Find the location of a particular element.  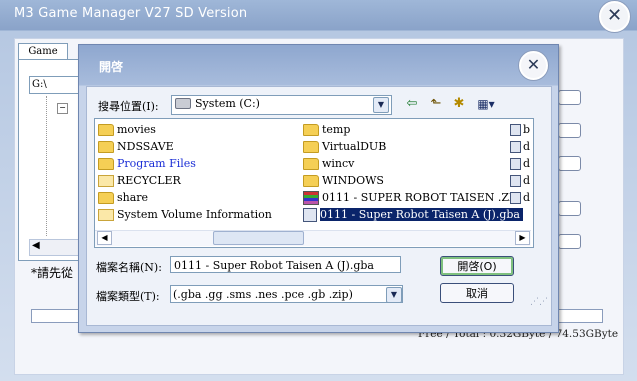

filetype-select: (.gba .gg .sms .nes .pce .gb .zip) is located at coordinates (286, 294).